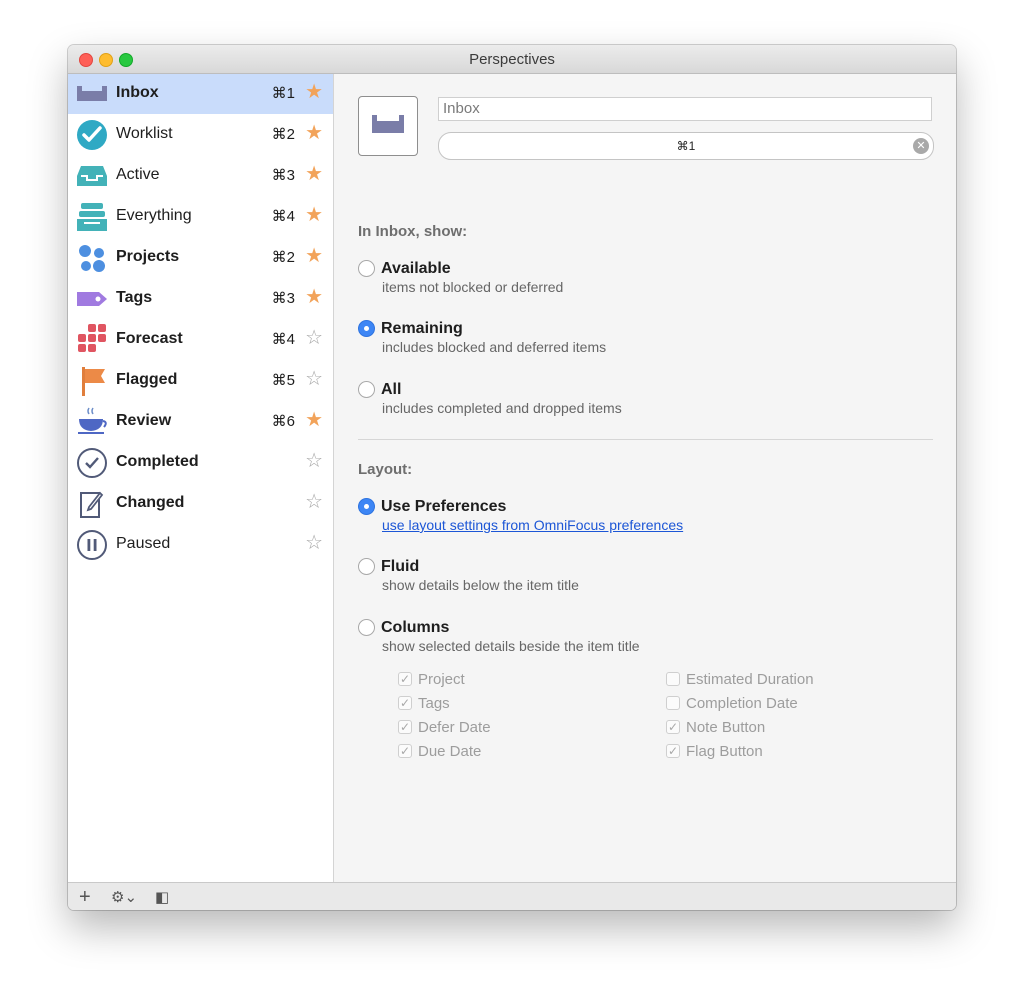  Describe the element at coordinates (124, 898) in the screenshot. I see `gear-menu-icon: ⚙⌄` at that location.